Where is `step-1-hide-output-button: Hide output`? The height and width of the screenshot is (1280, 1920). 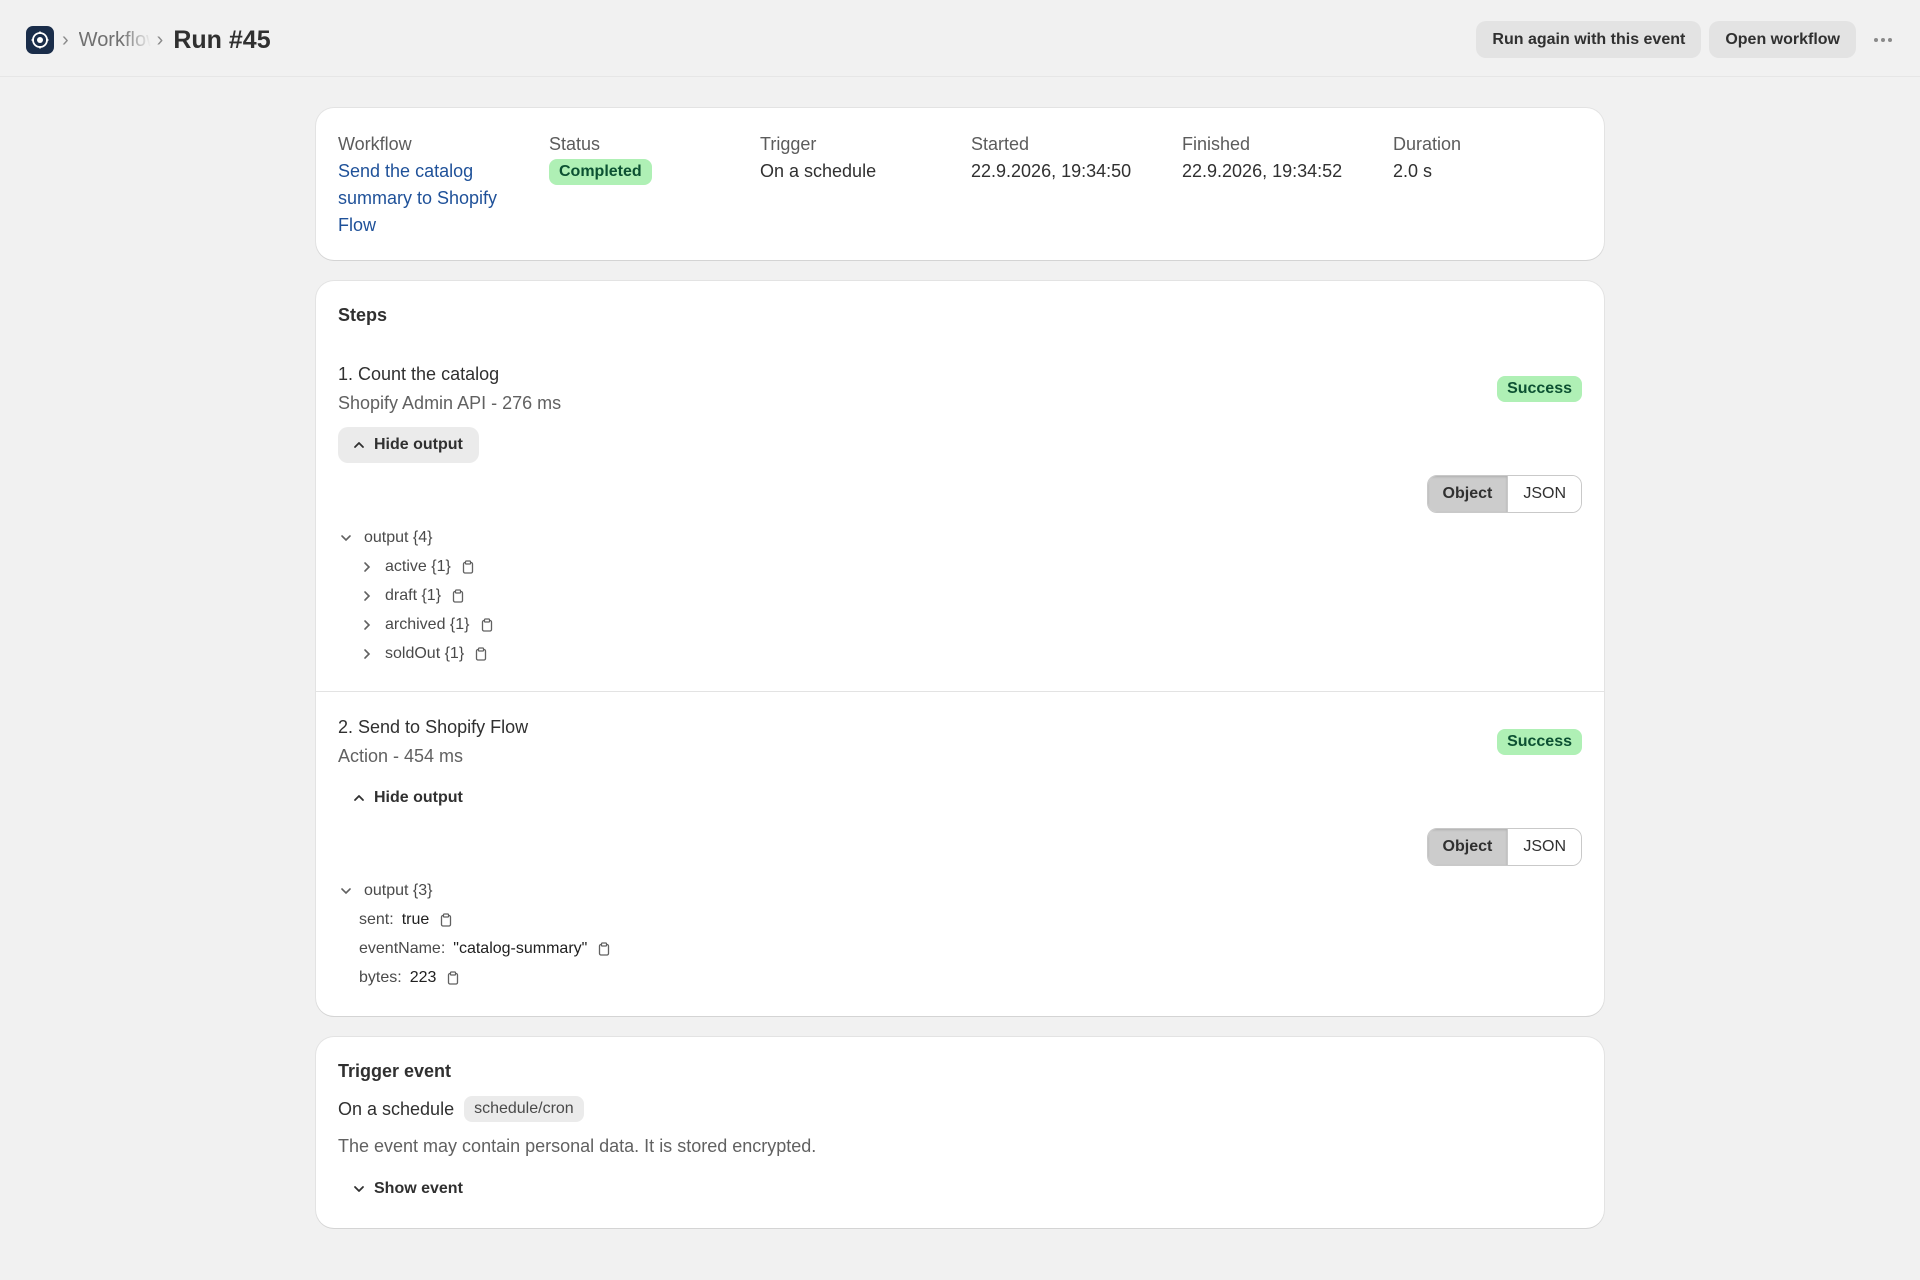
step-1-hide-output-button: Hide output is located at coordinates (408, 445).